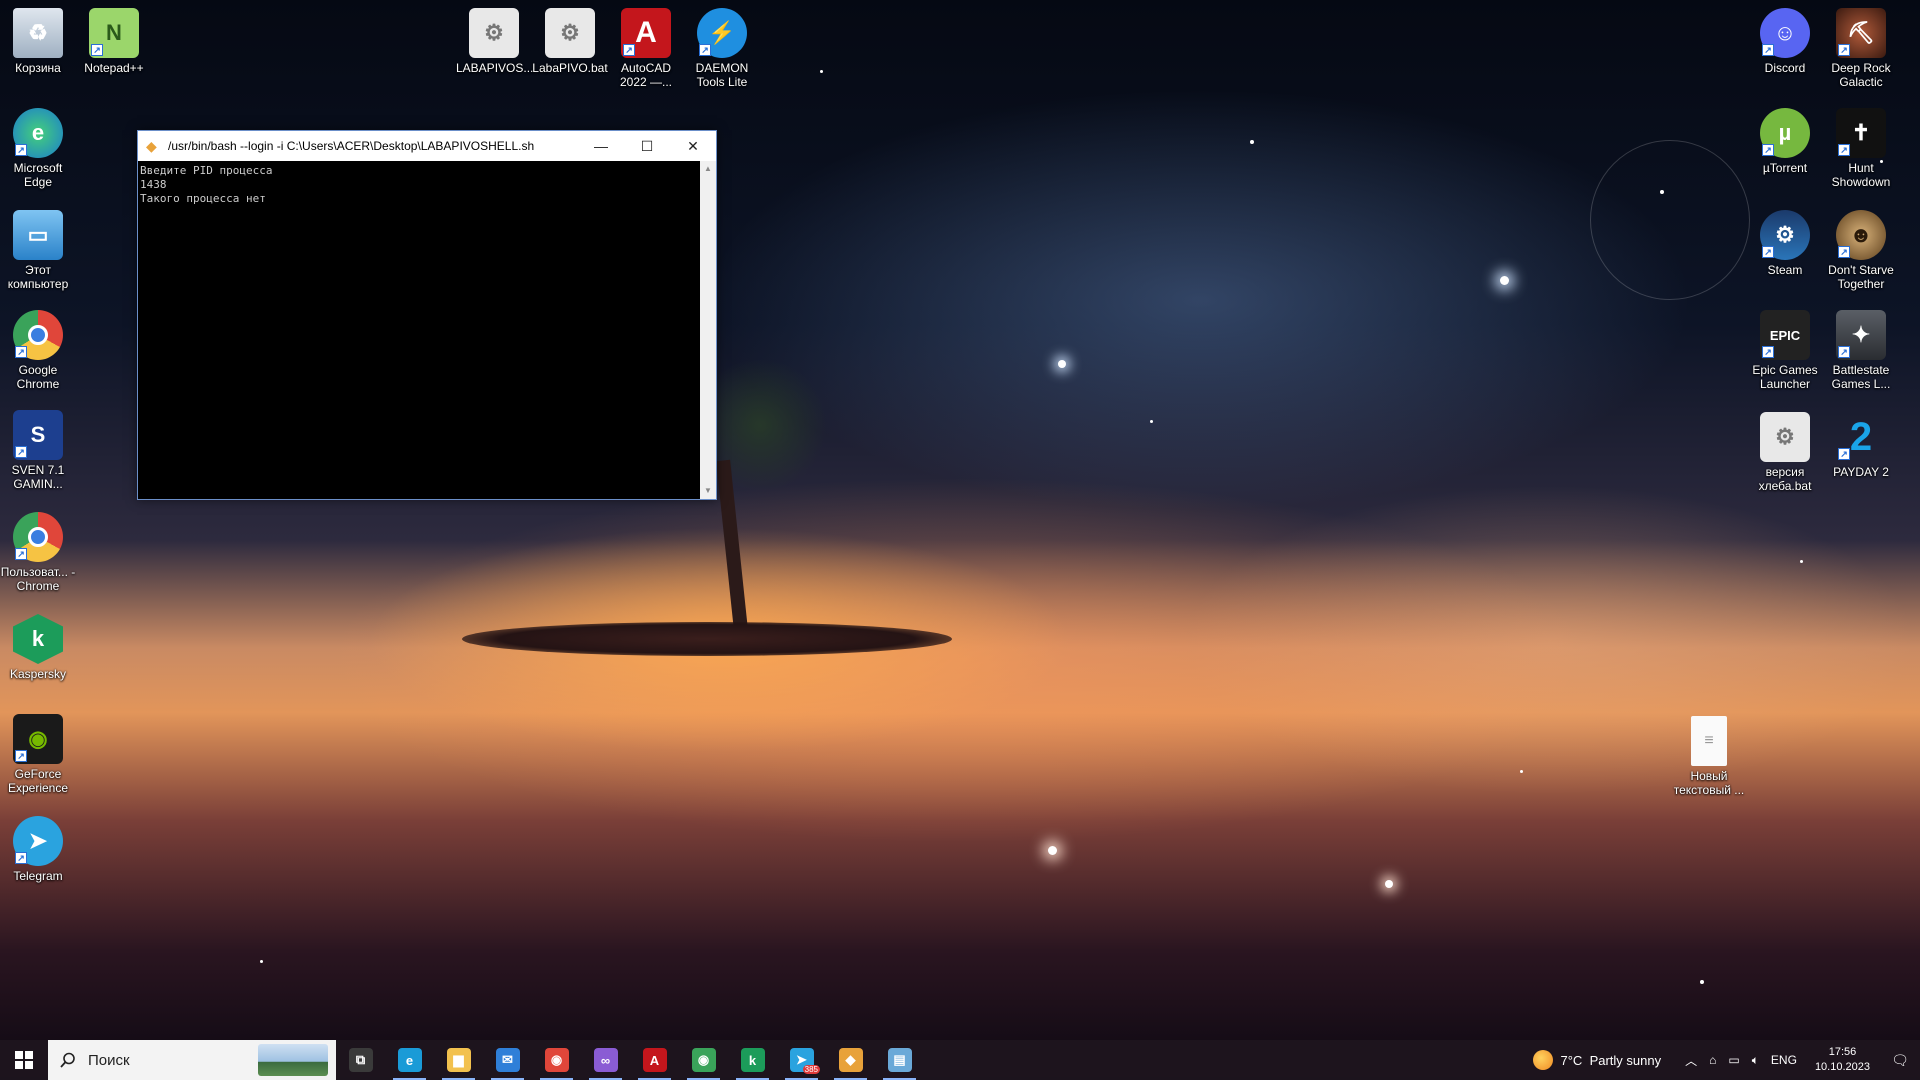 The image size is (1920, 1080). I want to click on terminal-scrollbar: ▲ ▼, so click(708, 330).